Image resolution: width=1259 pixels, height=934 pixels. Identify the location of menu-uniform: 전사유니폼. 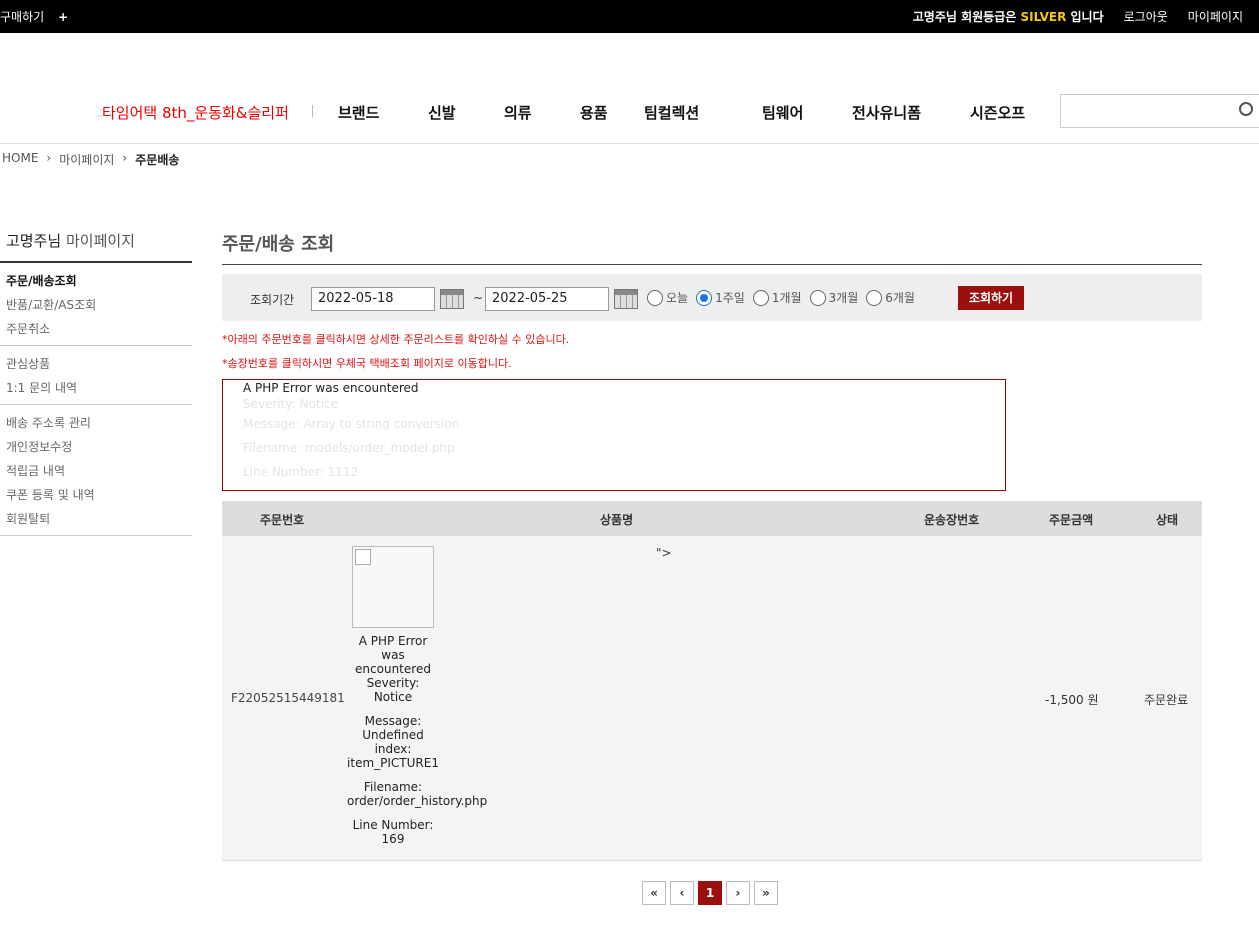
(911, 112).